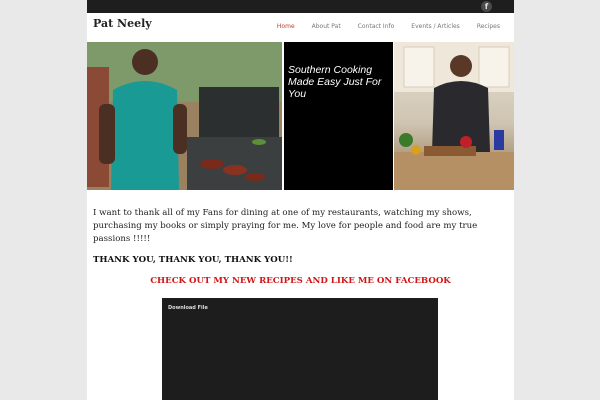 Image resolution: width=600 pixels, height=400 pixels. Describe the element at coordinates (454, 116) in the screenshot. I see `kitchen-photo` at that location.